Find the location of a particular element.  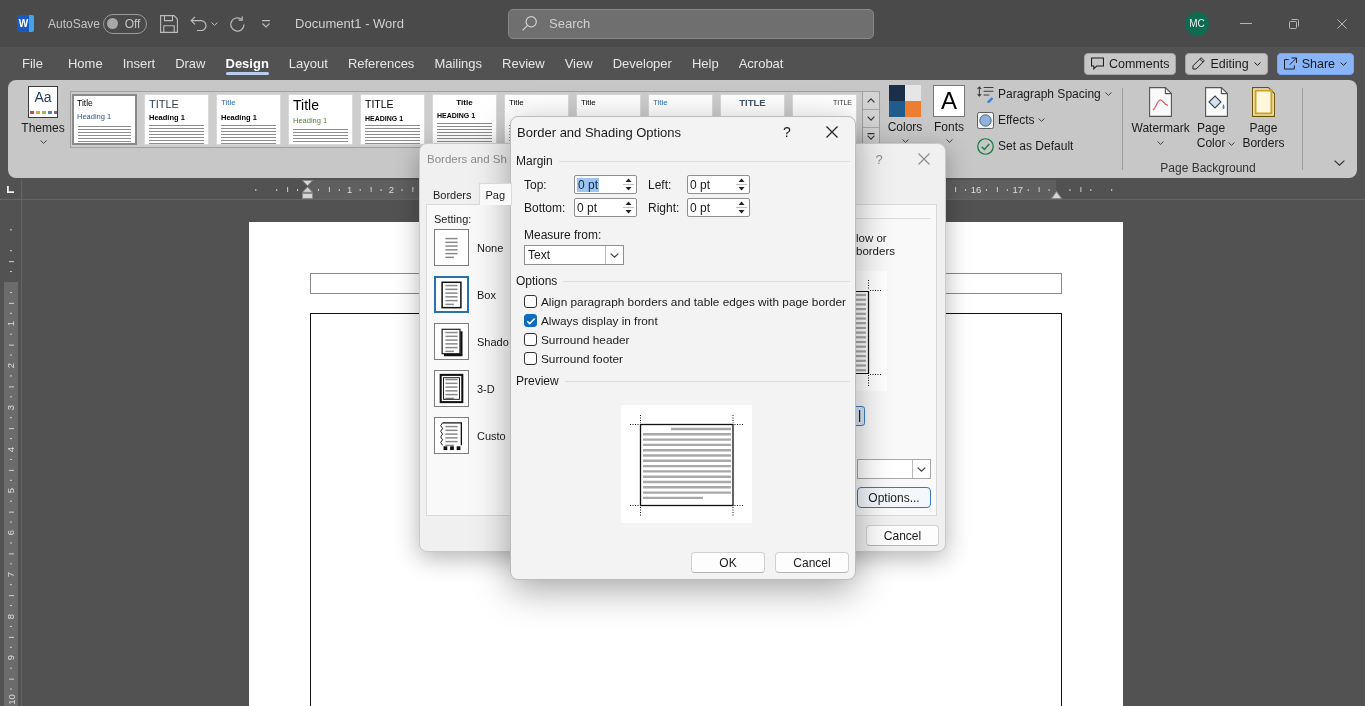

section-heading: Options is located at coordinates (537, 281).